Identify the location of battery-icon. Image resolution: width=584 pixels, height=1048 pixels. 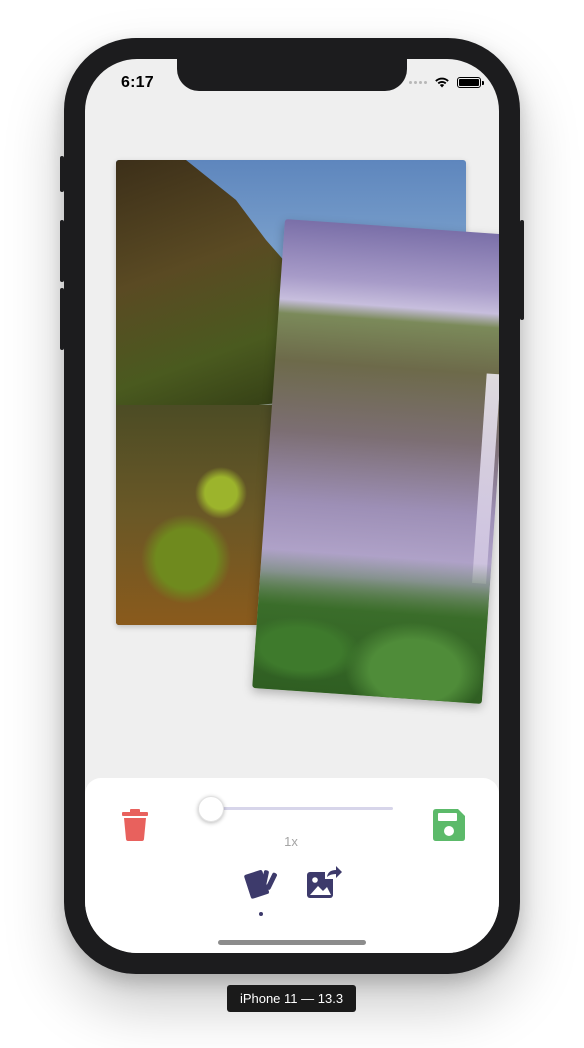
(470, 82).